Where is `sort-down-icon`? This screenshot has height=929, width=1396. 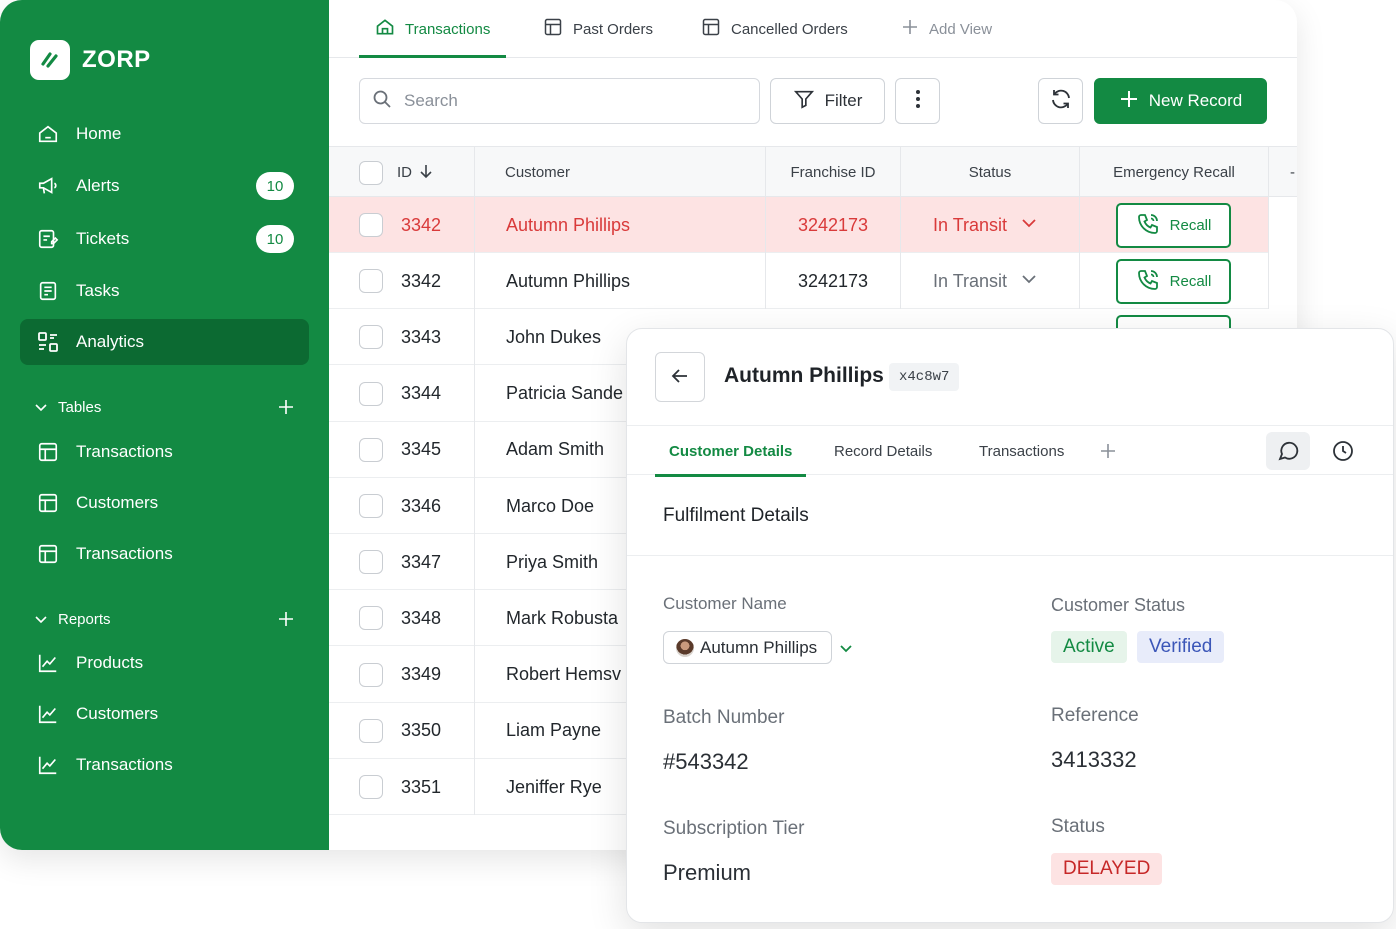 sort-down-icon is located at coordinates (426, 173).